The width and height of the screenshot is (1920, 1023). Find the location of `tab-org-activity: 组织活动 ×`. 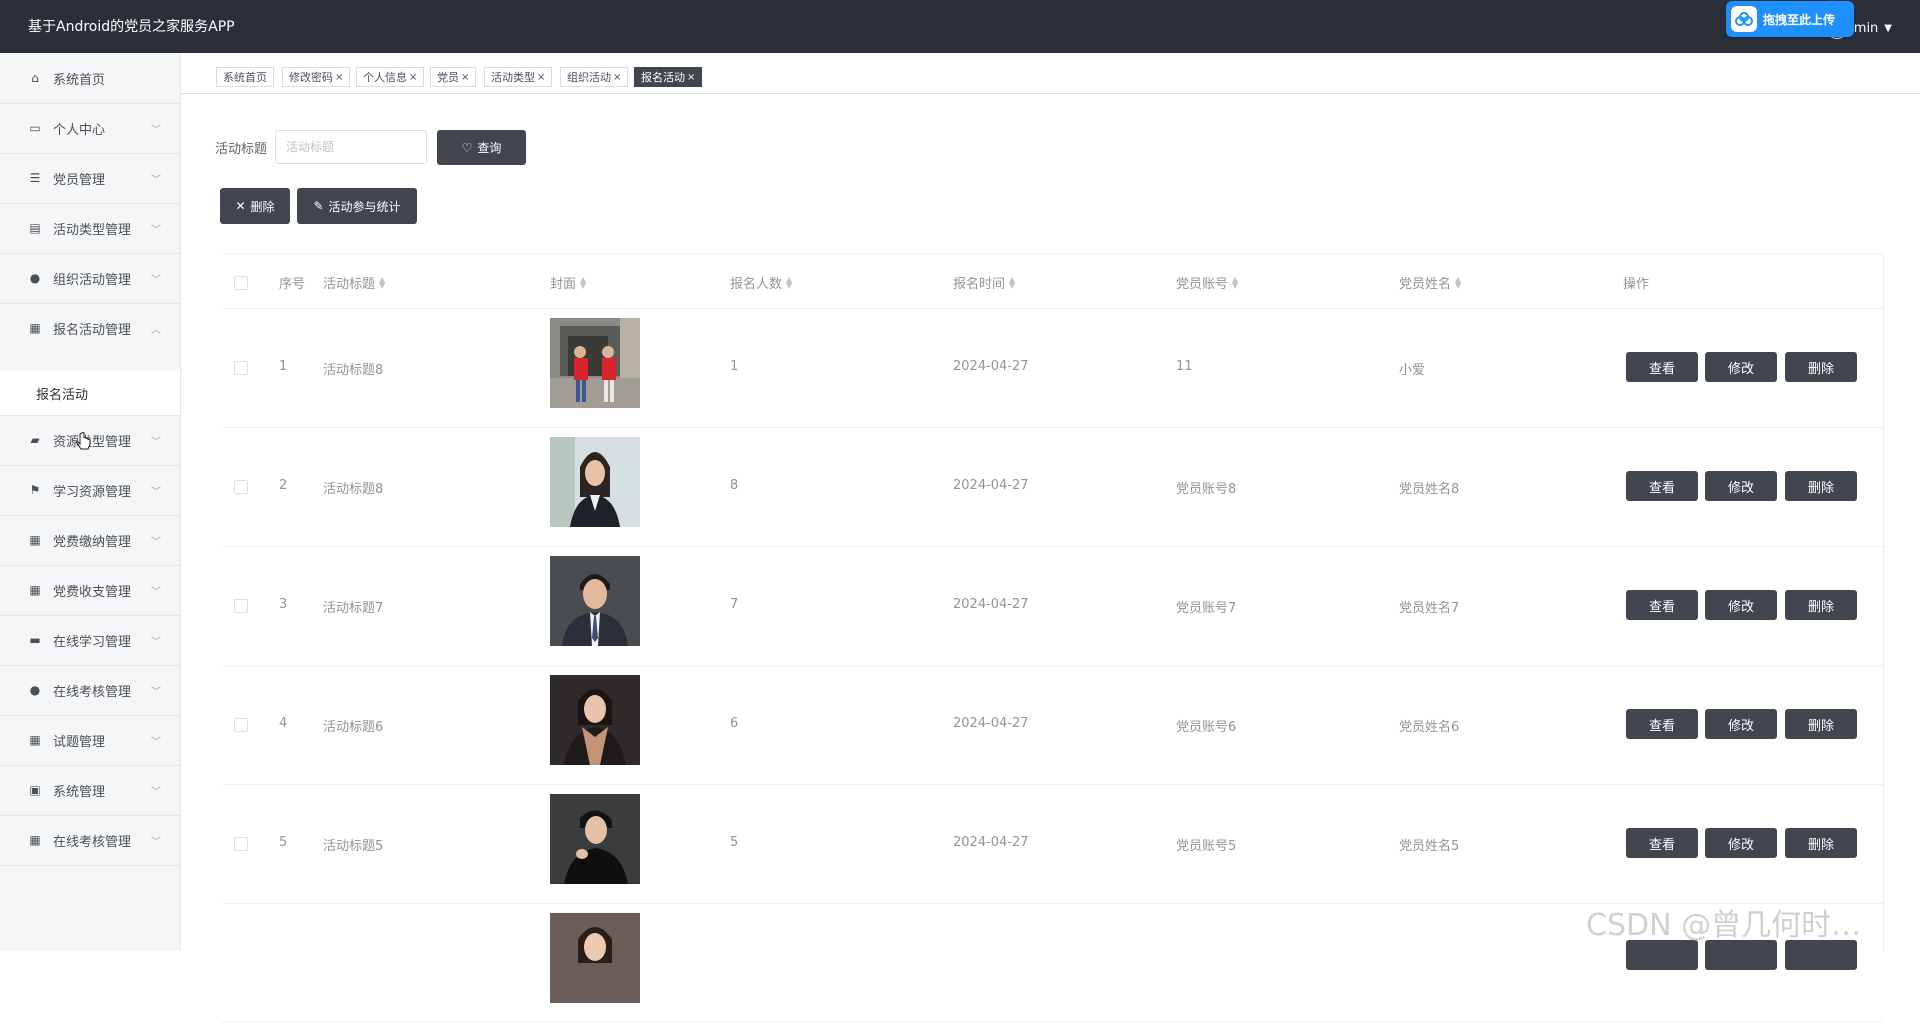

tab-org-activity: 组织活动 × is located at coordinates (594, 77).